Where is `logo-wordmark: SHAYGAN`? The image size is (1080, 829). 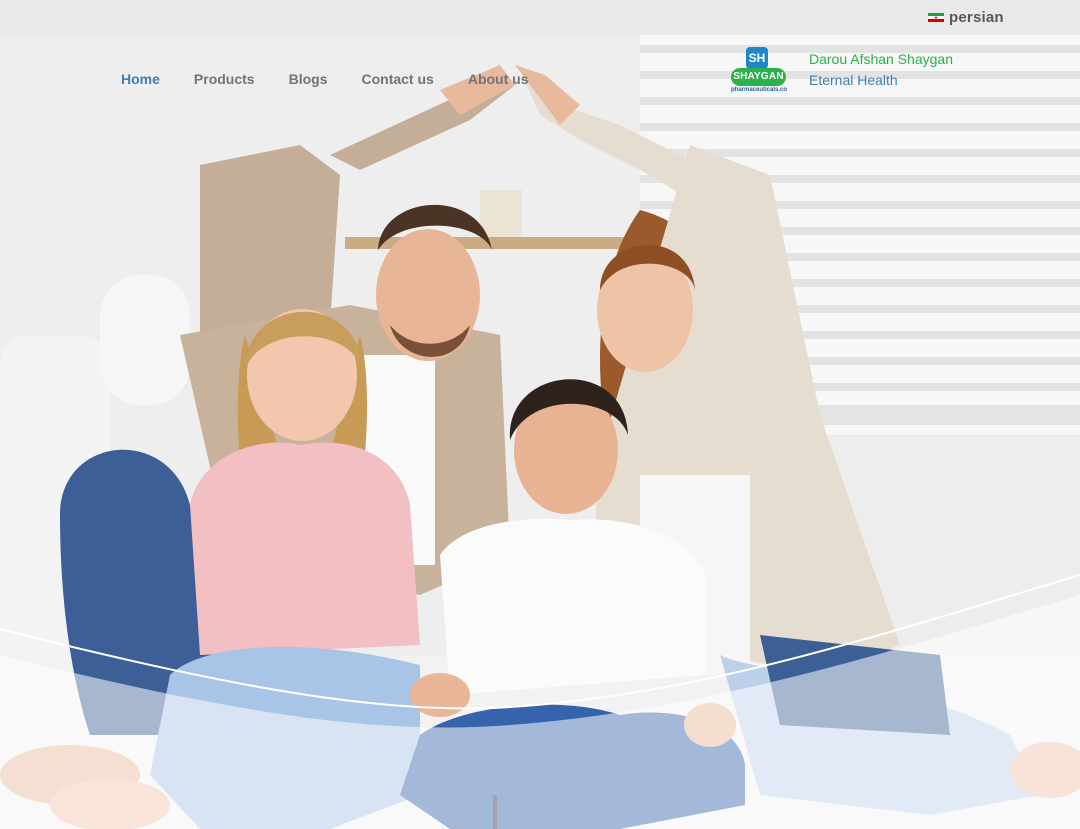
logo-wordmark: SHAYGAN is located at coordinates (758, 77).